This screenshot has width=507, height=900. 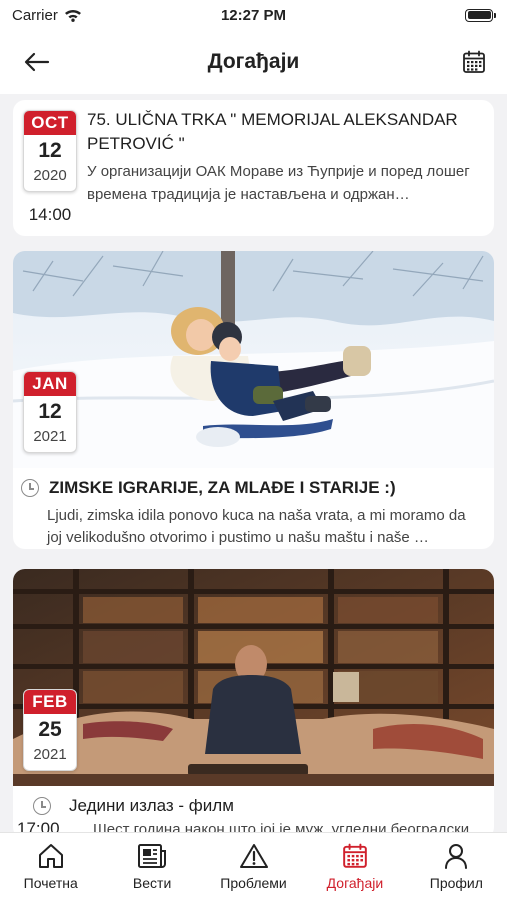 What do you see at coordinates (72, 15) in the screenshot?
I see `wifi-icon` at bounding box center [72, 15].